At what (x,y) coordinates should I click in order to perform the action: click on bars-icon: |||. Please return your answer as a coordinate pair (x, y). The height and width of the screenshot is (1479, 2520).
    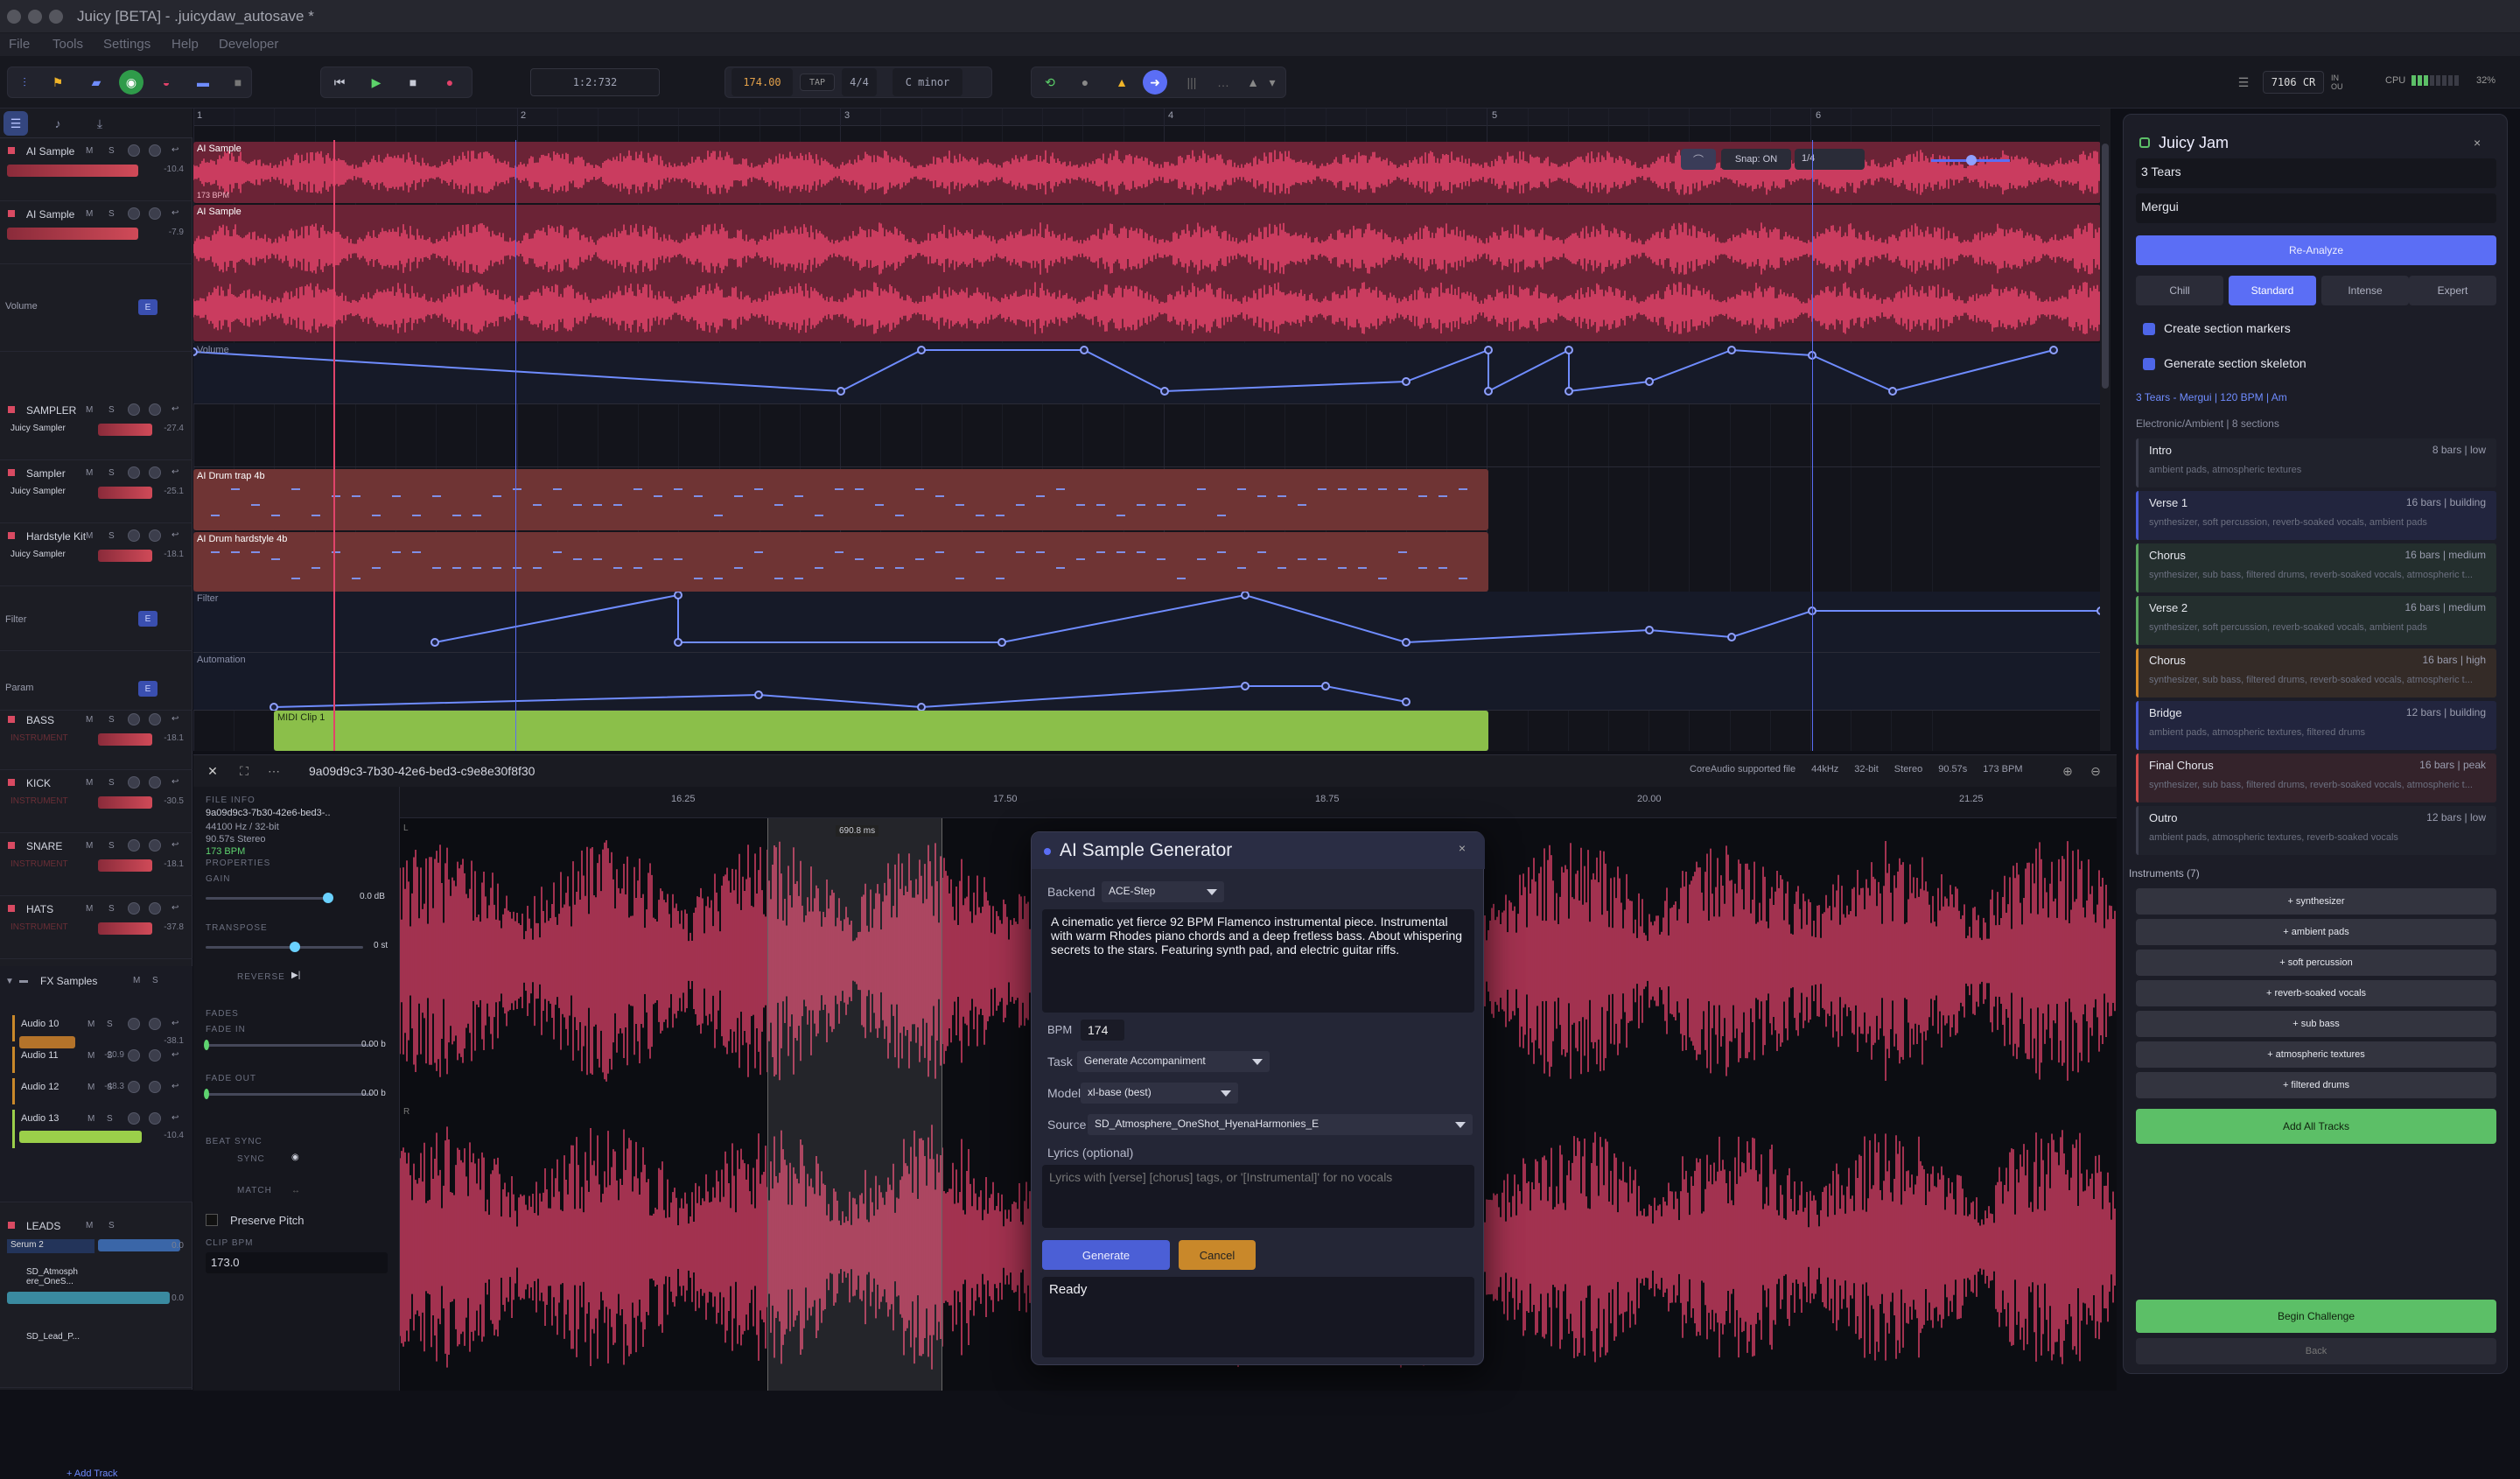
    Looking at the image, I should click on (1192, 83).